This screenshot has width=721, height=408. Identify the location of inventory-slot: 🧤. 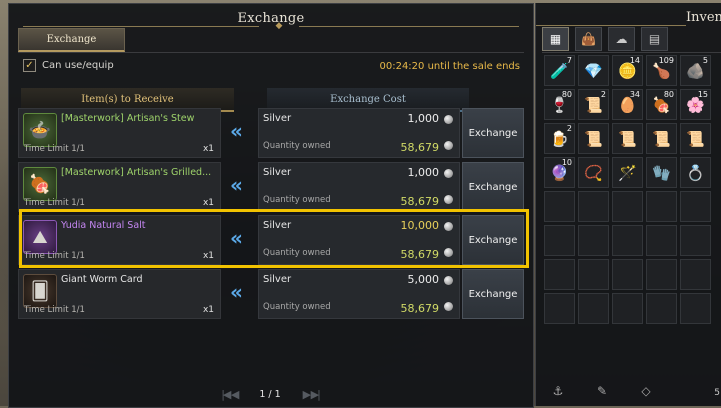
(661, 172).